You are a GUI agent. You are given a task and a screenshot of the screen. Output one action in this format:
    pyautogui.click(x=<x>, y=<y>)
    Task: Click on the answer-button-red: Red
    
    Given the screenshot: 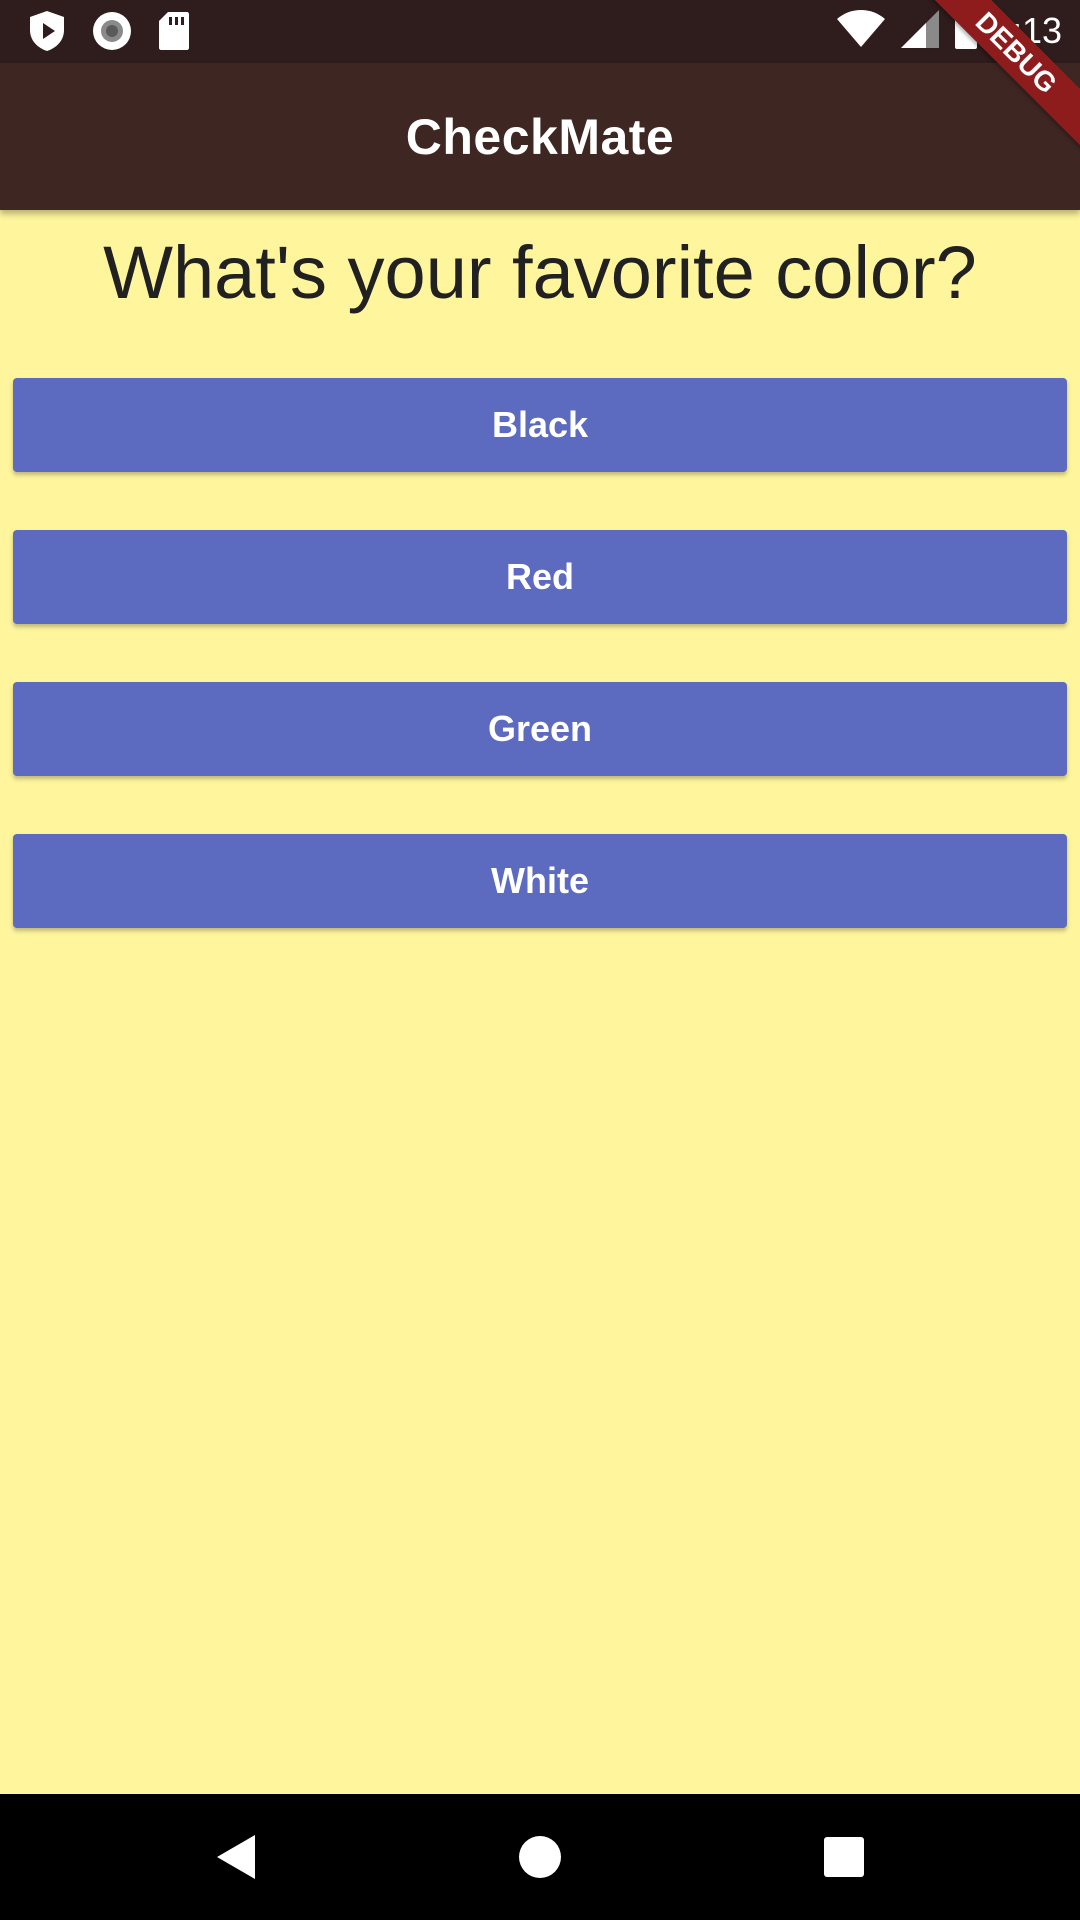 What is the action you would take?
    pyautogui.click(x=540, y=577)
    